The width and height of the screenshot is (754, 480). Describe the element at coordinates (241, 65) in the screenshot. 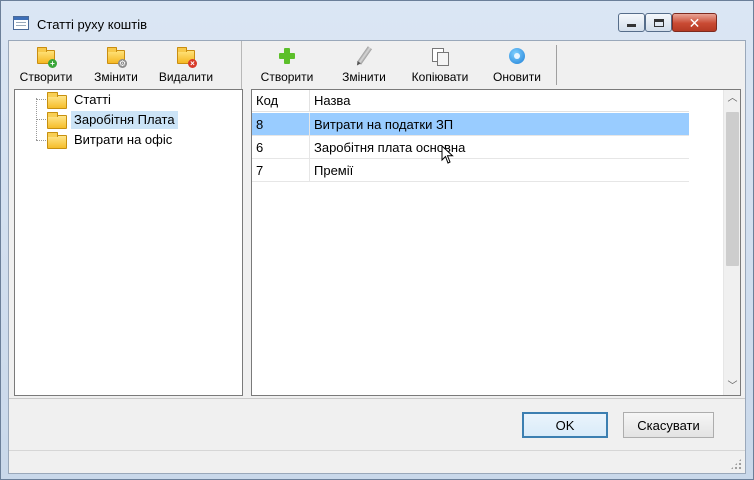

I see `panel-splitter` at that location.